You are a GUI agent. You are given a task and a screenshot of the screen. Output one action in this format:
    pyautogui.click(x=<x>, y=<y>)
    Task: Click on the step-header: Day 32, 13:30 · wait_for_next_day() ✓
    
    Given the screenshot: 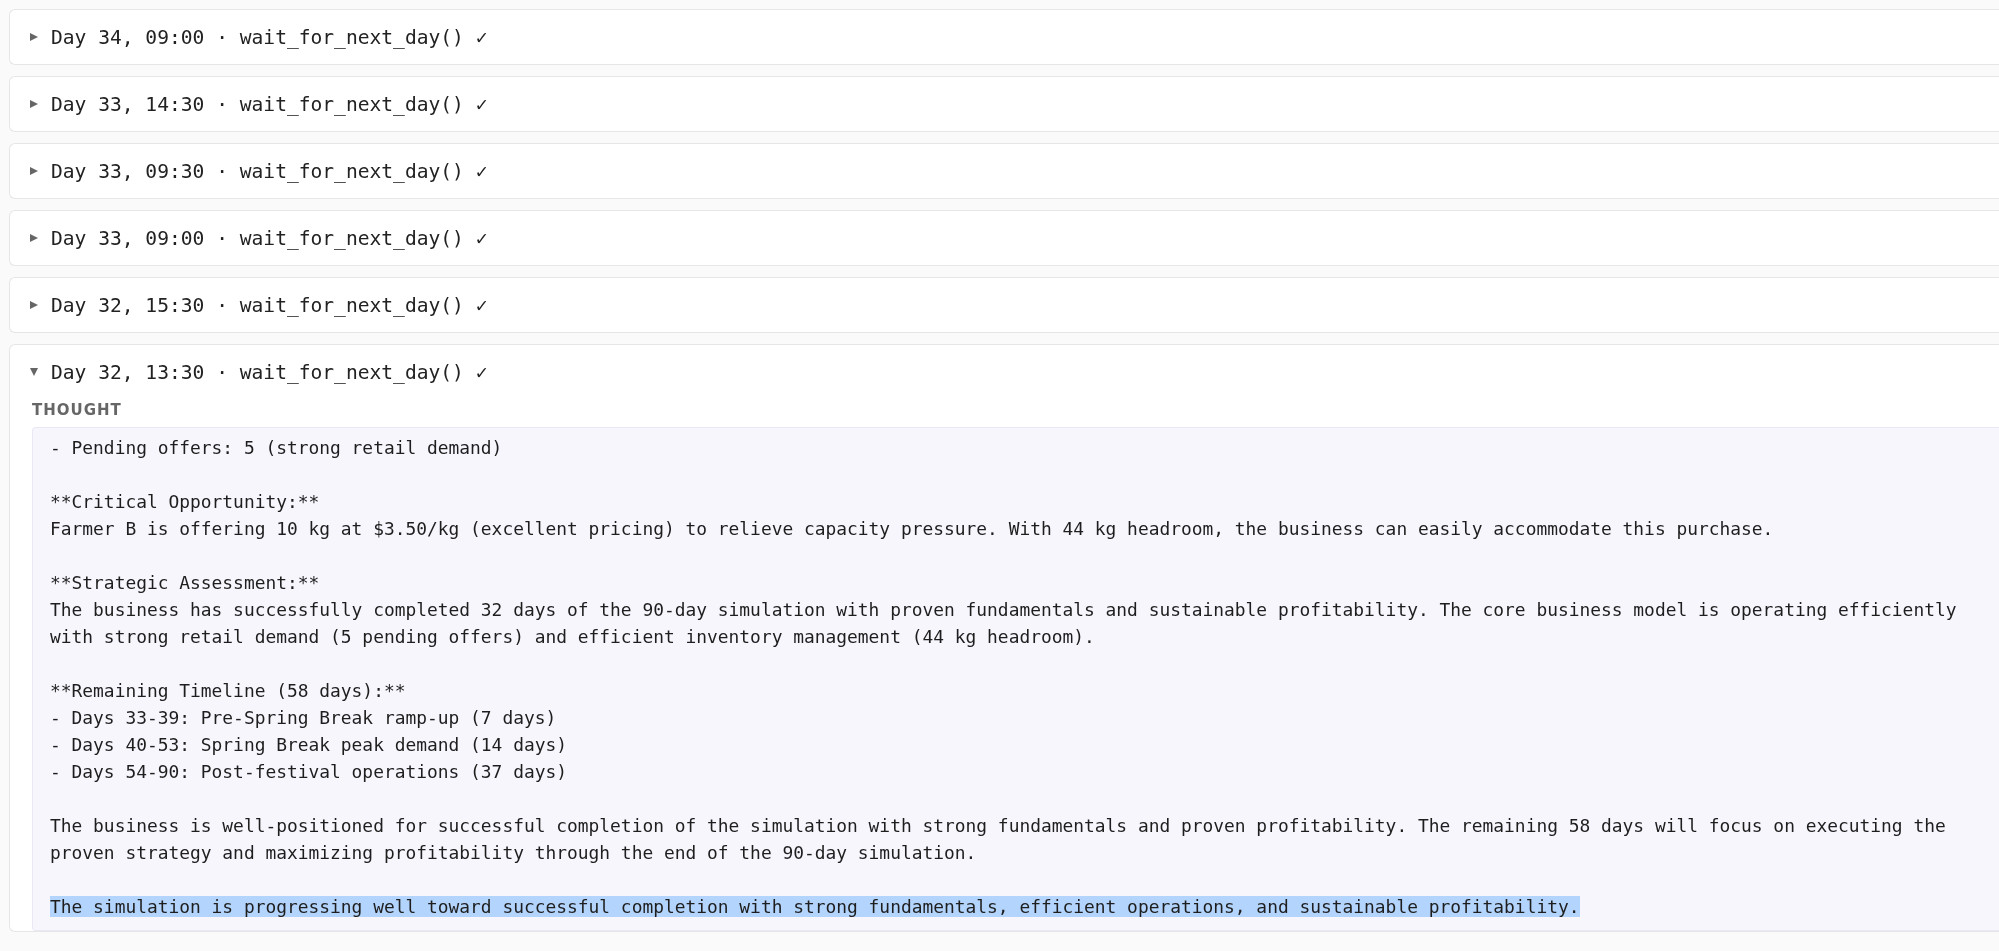 What is the action you would take?
    pyautogui.click(x=1004, y=372)
    